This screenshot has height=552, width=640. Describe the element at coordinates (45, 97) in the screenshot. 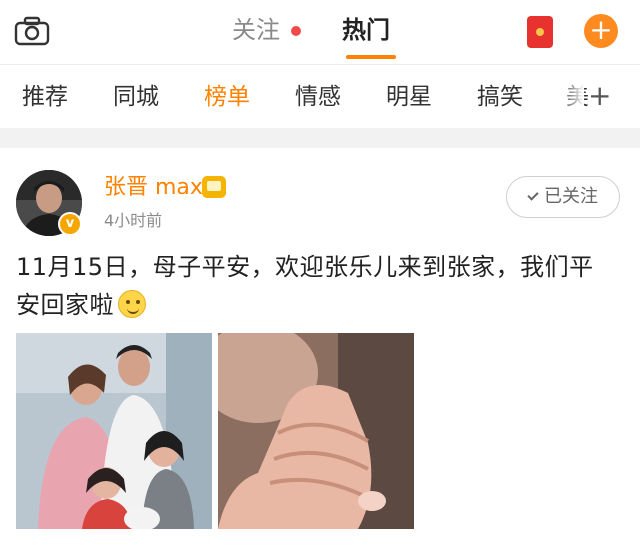

I see `channel-recommend: 推荐` at that location.